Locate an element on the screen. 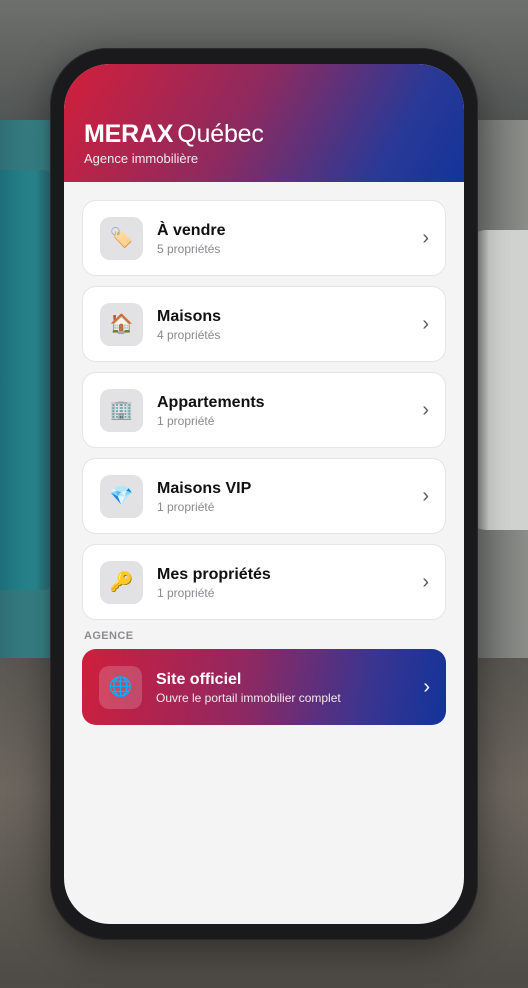  menu-item-mes-proprietes: 🔑 Mes propriétés 1 propriété › is located at coordinates (264, 582).